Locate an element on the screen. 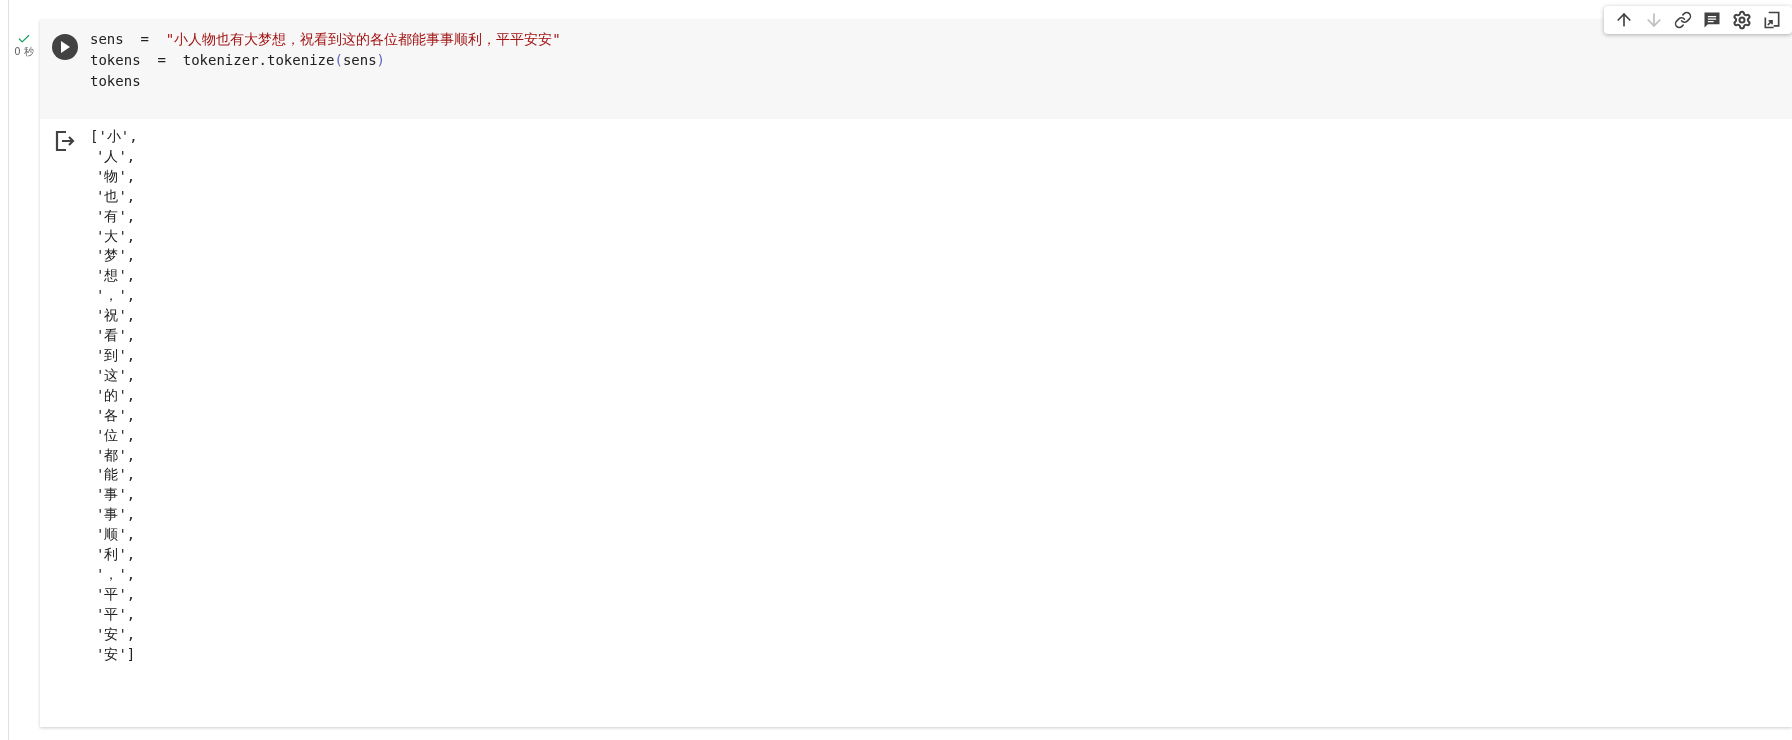  code-editor: sens = "小人物也有大梦想，祝看到这的各位都能事事顺利，平平安安" tokens = tokenizer.tokenize(sens) tokens is located at coordinates (916, 69).